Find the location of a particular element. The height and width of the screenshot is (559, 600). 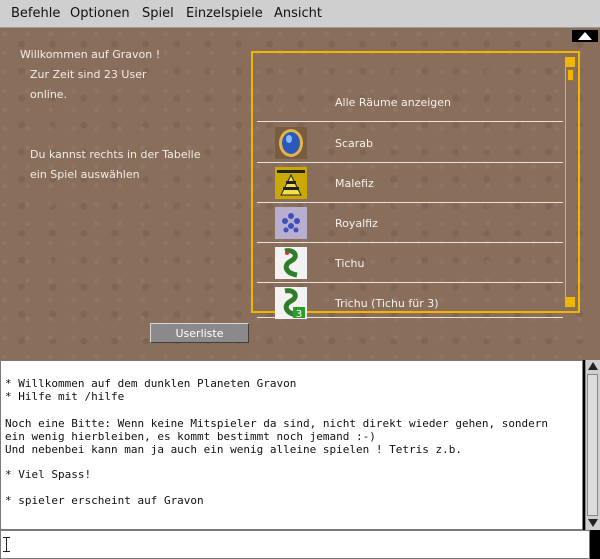

royalfiz-icon is located at coordinates (291, 223).